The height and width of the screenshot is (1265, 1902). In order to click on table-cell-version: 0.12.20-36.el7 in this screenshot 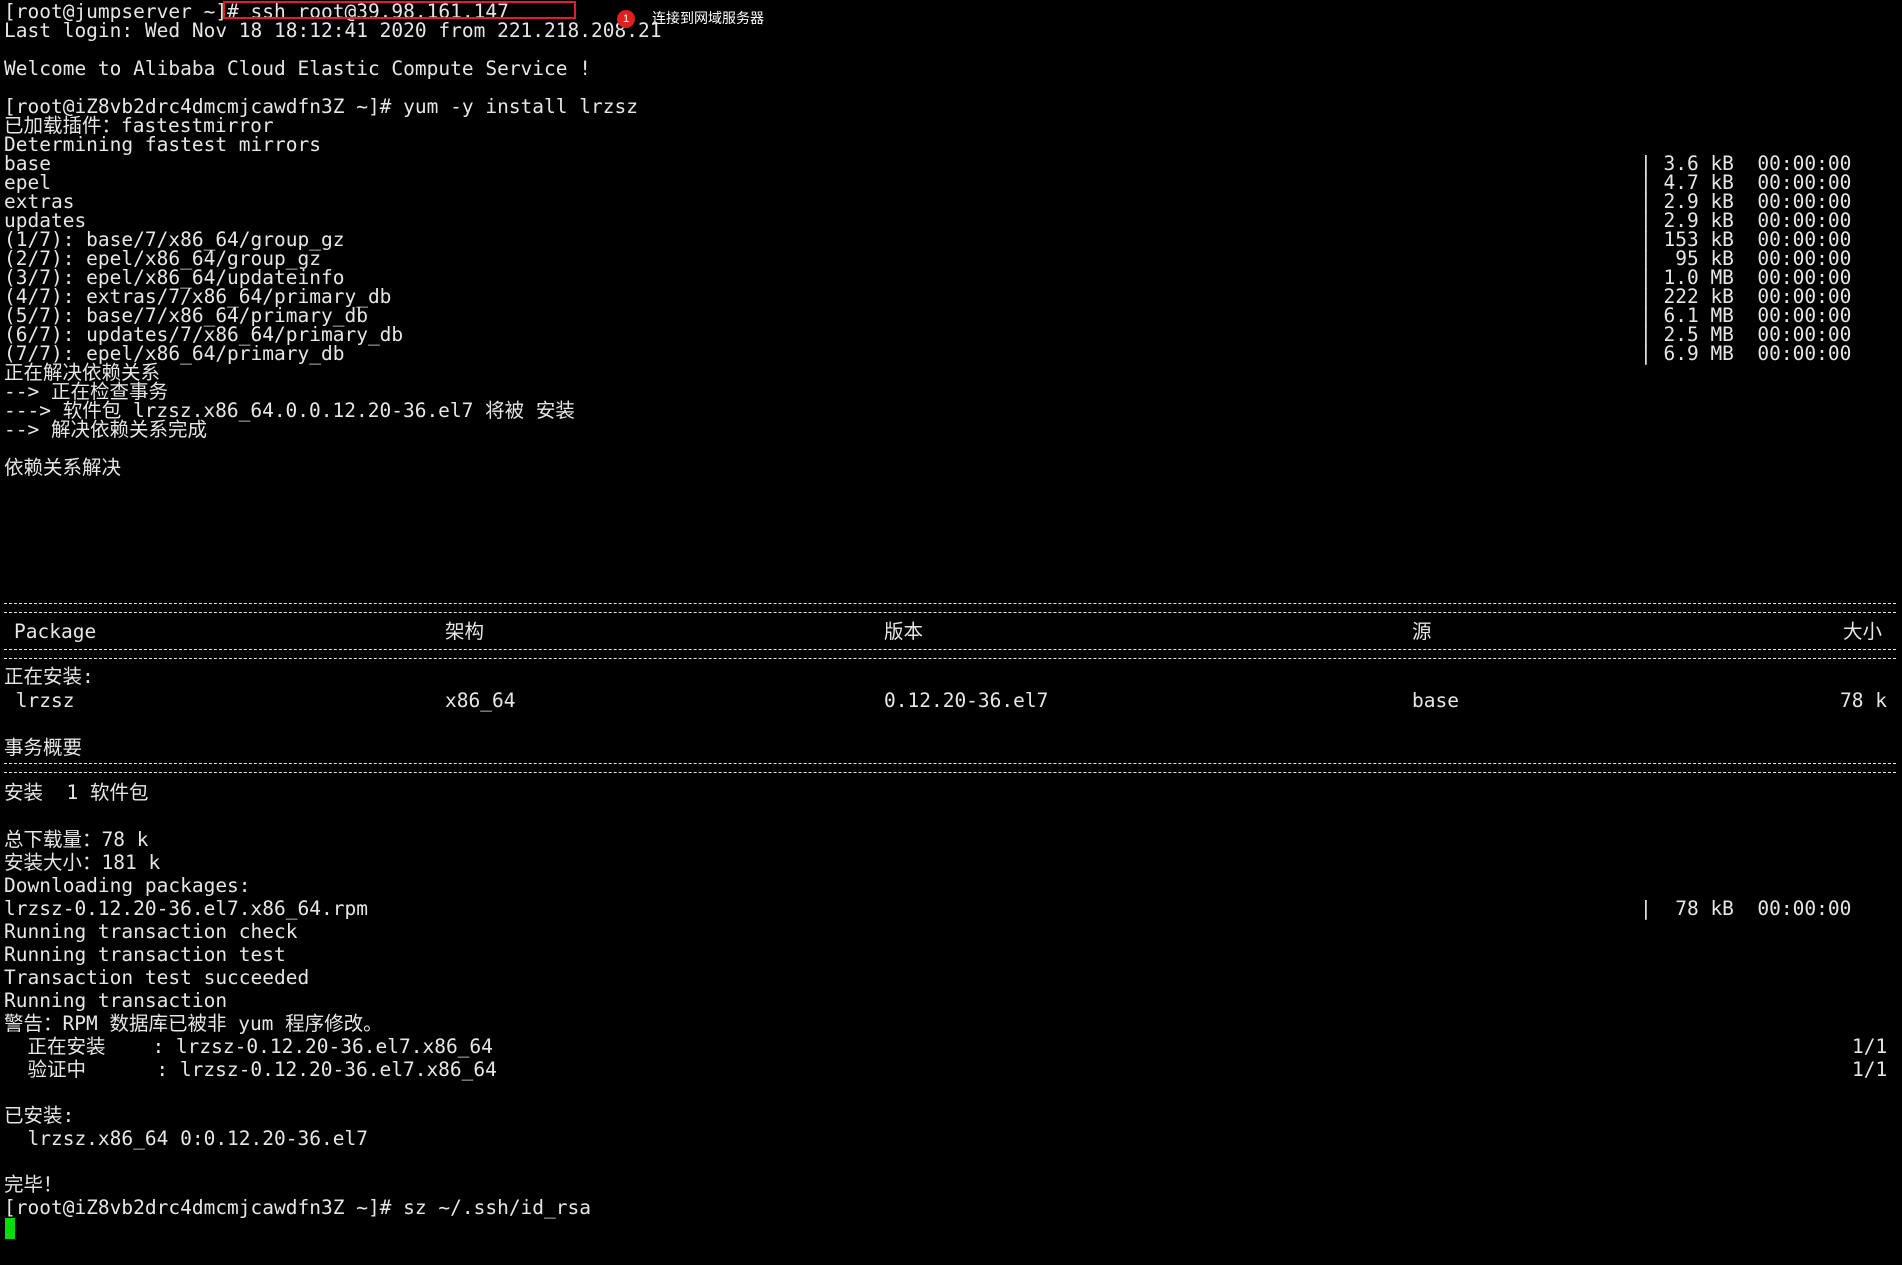, I will do `click(966, 700)`.